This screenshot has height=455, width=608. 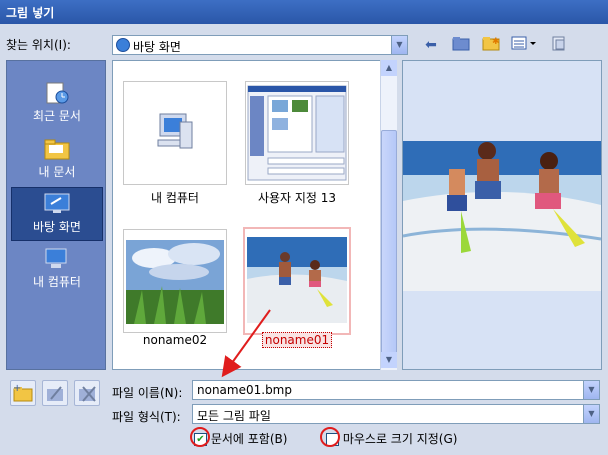 I want to click on view-menu-icon, so click(x=525, y=45).